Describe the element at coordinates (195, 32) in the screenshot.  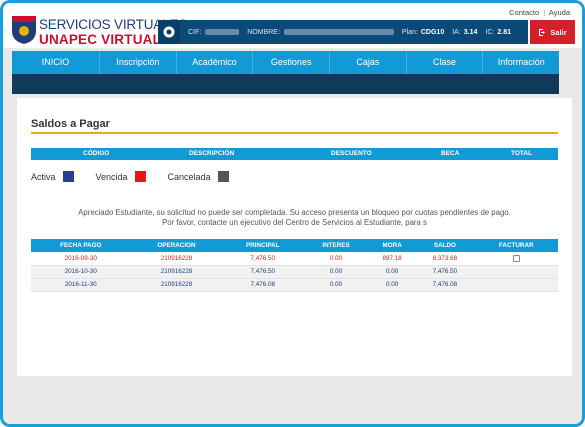
I see `cif-label: CIF:` at that location.